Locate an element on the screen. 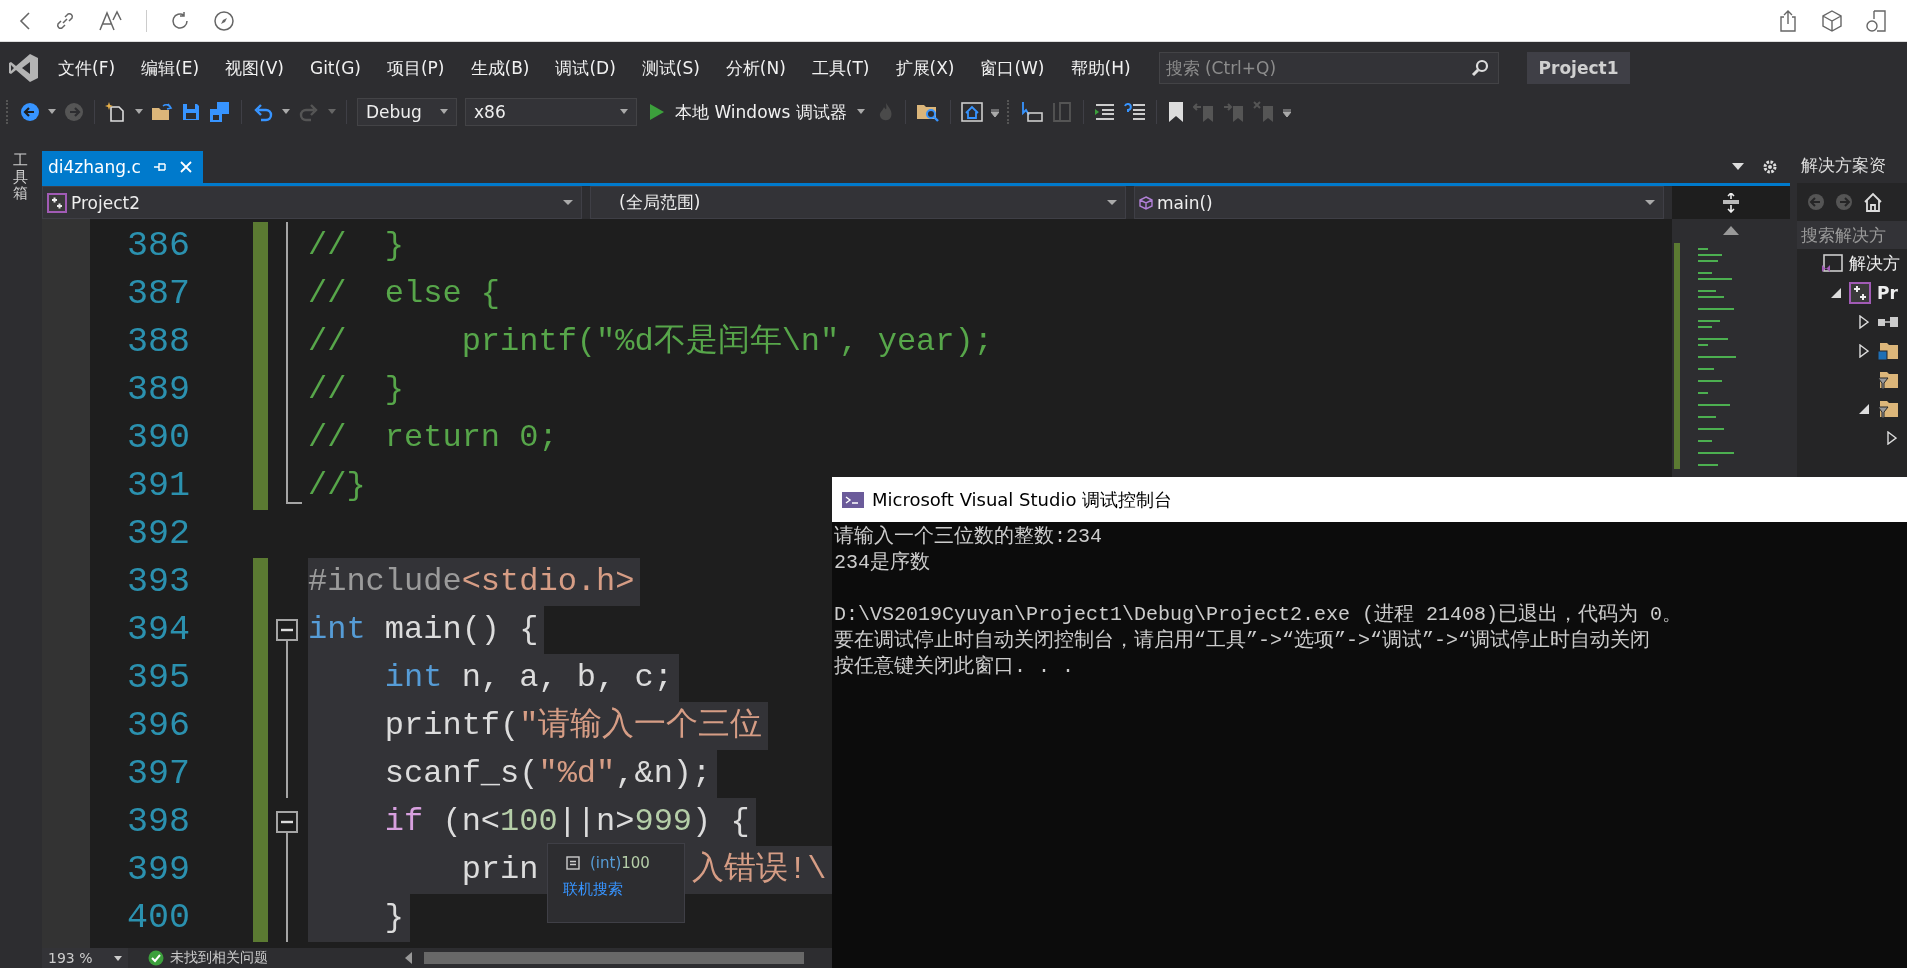 This screenshot has height=968, width=1907. window-title: Microsoft Visual Studio 调试控制台 is located at coordinates (1022, 499).